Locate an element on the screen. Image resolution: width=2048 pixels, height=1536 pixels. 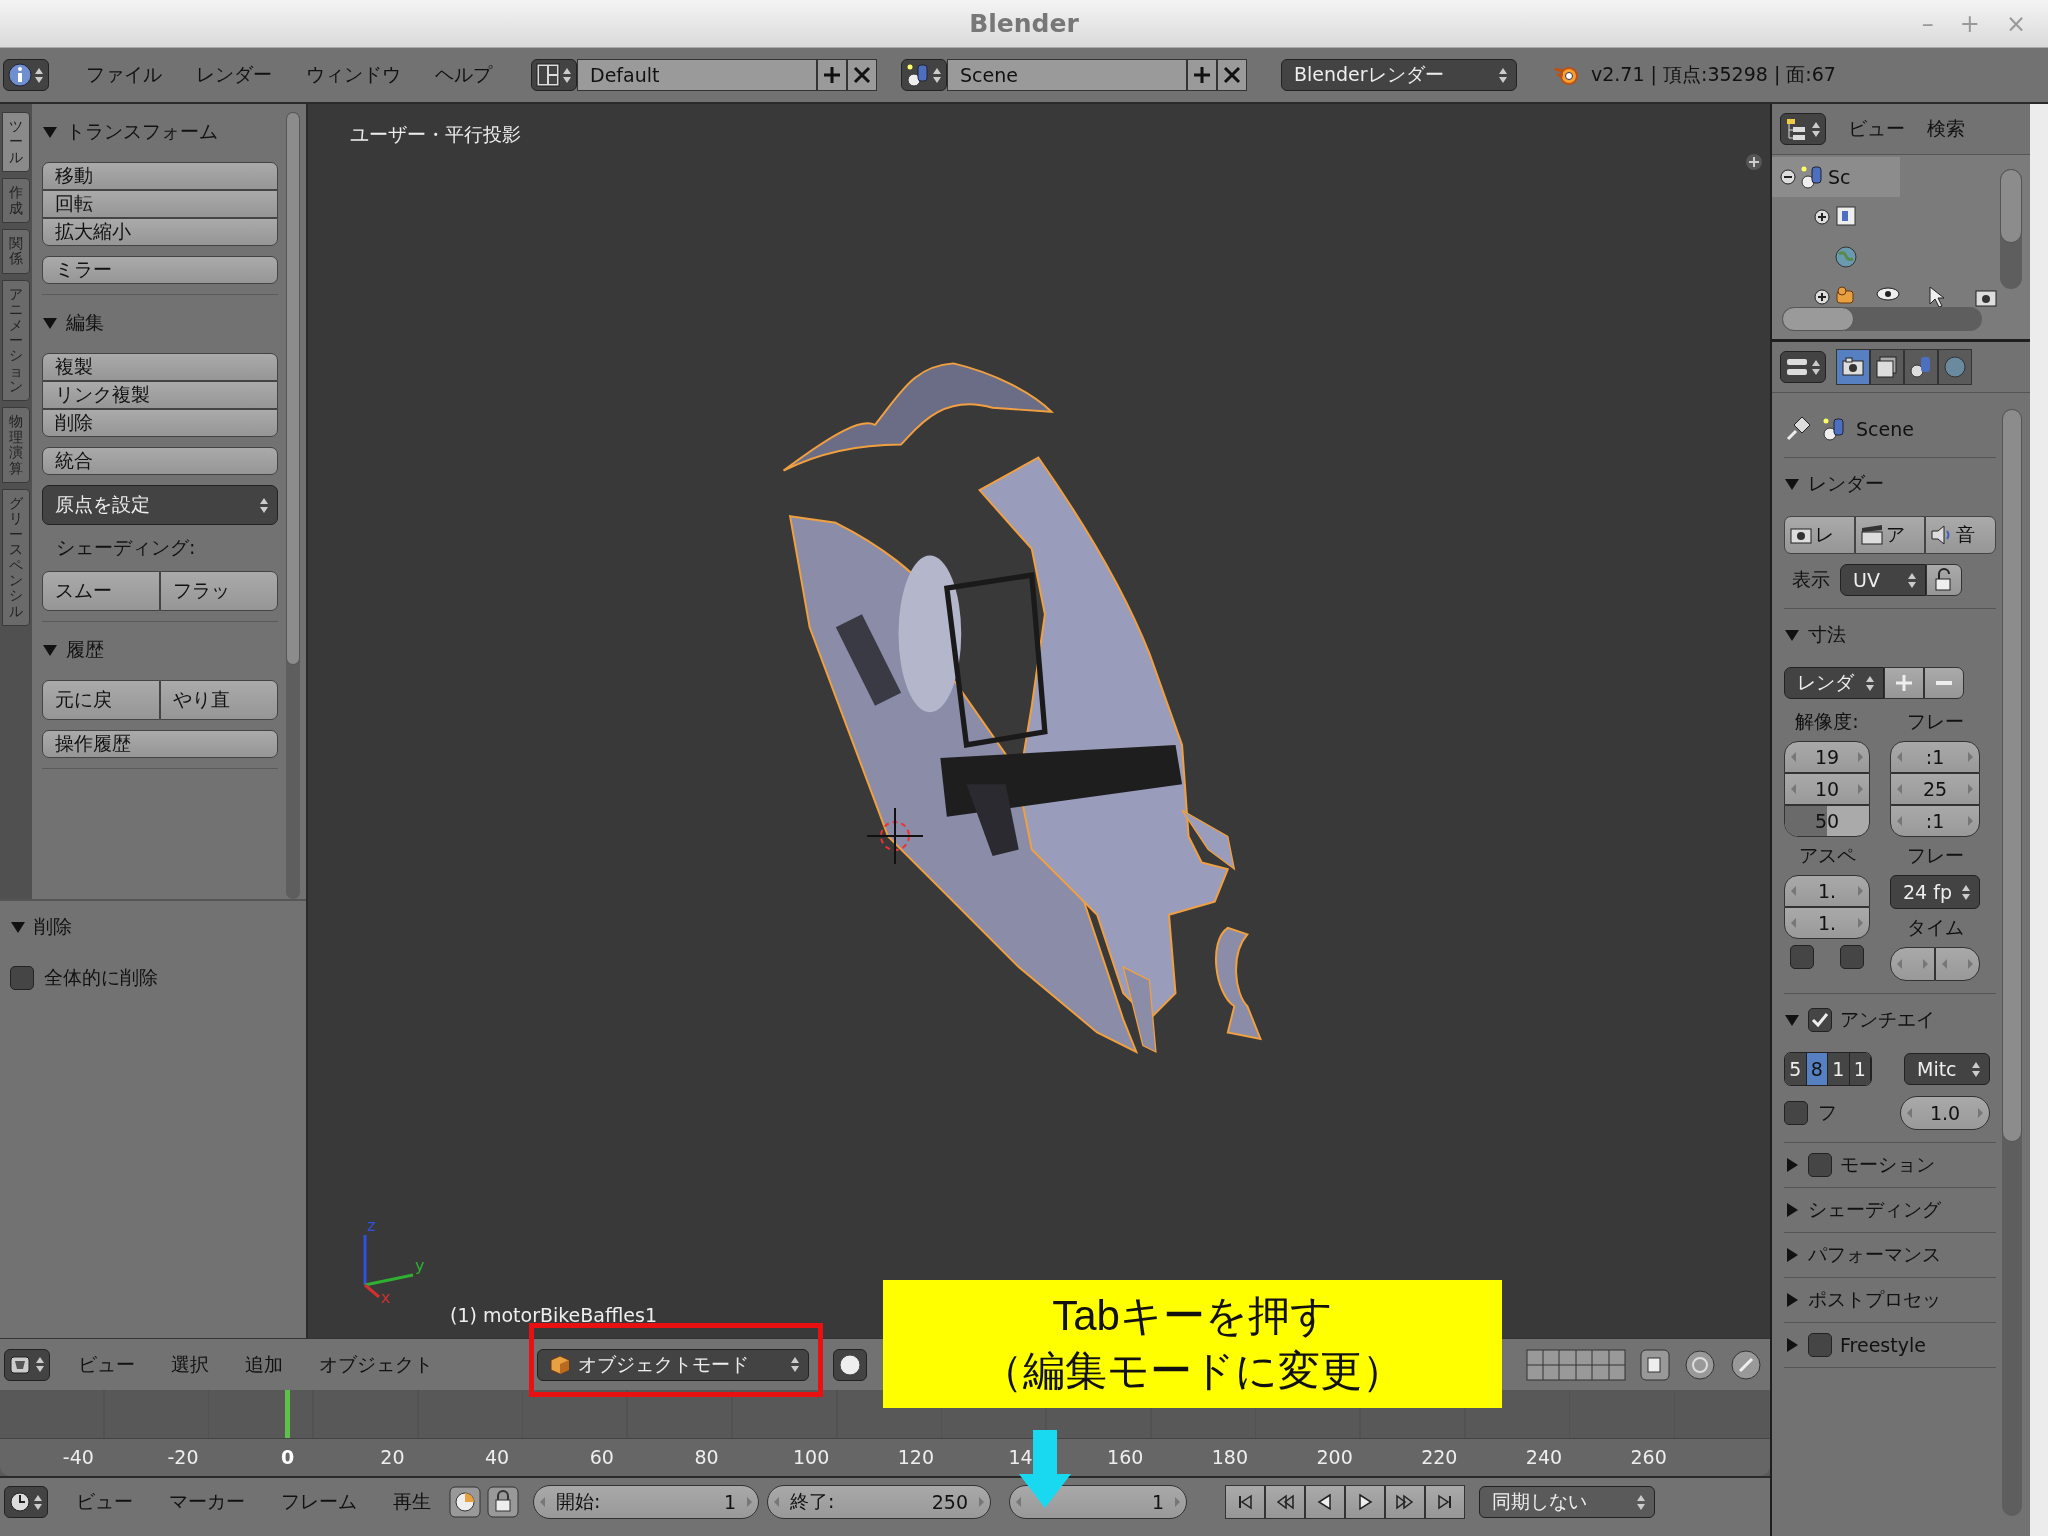
time-new-field is located at coordinates (1957, 964).